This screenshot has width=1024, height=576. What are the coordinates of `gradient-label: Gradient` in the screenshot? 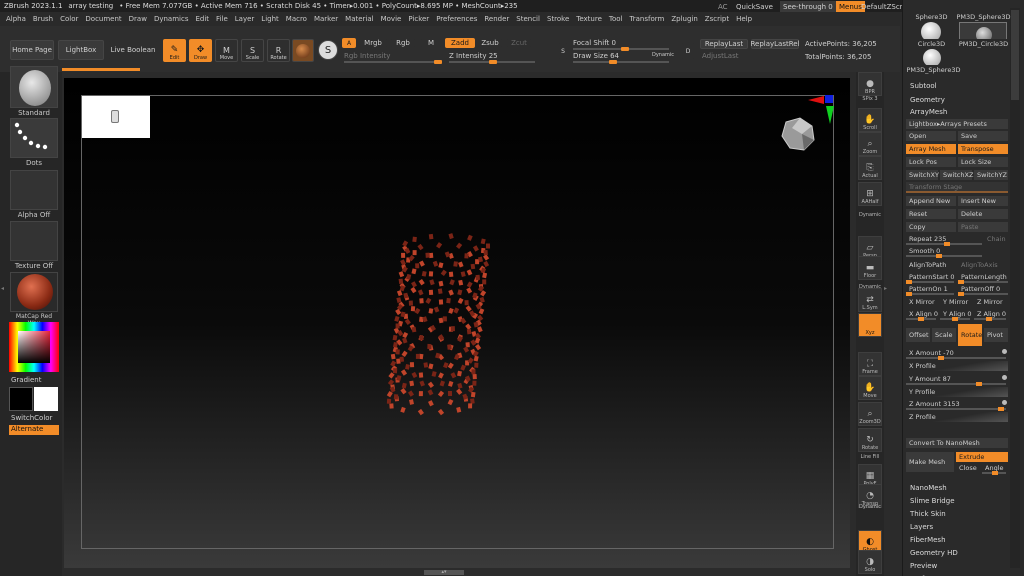 It's located at (26, 380).